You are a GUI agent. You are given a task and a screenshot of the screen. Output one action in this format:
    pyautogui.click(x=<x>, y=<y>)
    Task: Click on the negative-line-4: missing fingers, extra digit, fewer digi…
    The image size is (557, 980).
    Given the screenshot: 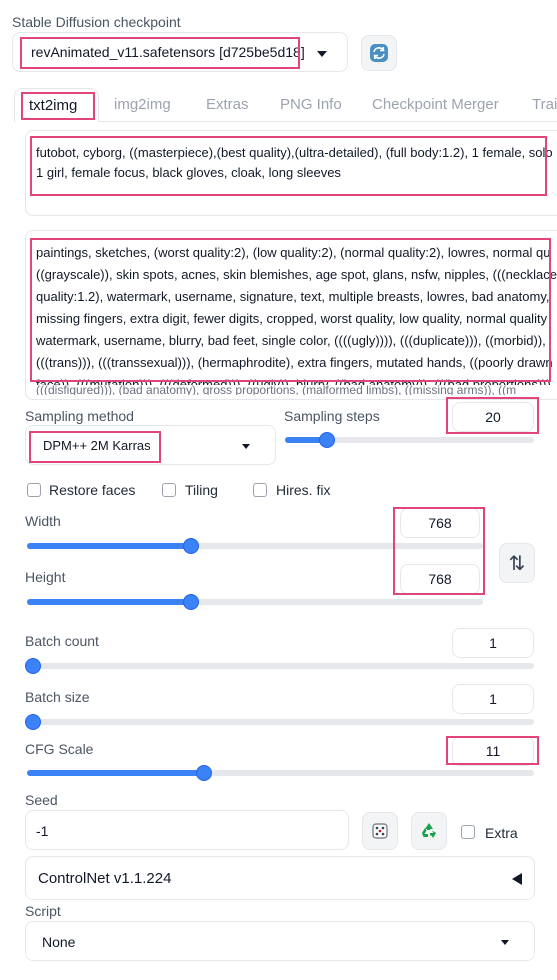 What is the action you would take?
    pyautogui.click(x=292, y=318)
    